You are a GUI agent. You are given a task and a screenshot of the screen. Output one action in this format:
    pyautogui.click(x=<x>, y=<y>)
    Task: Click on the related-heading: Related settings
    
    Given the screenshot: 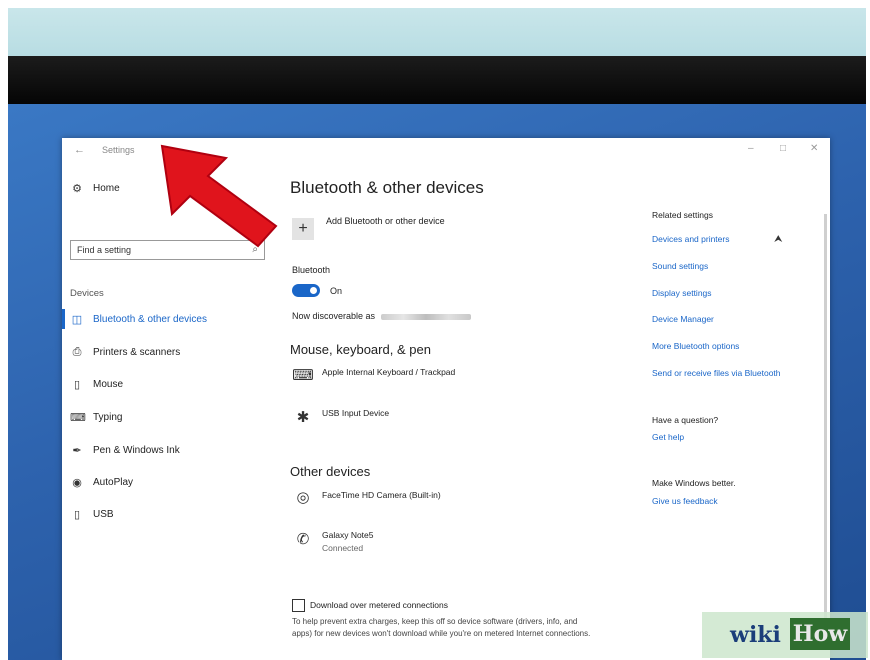 What is the action you would take?
    pyautogui.click(x=682, y=215)
    